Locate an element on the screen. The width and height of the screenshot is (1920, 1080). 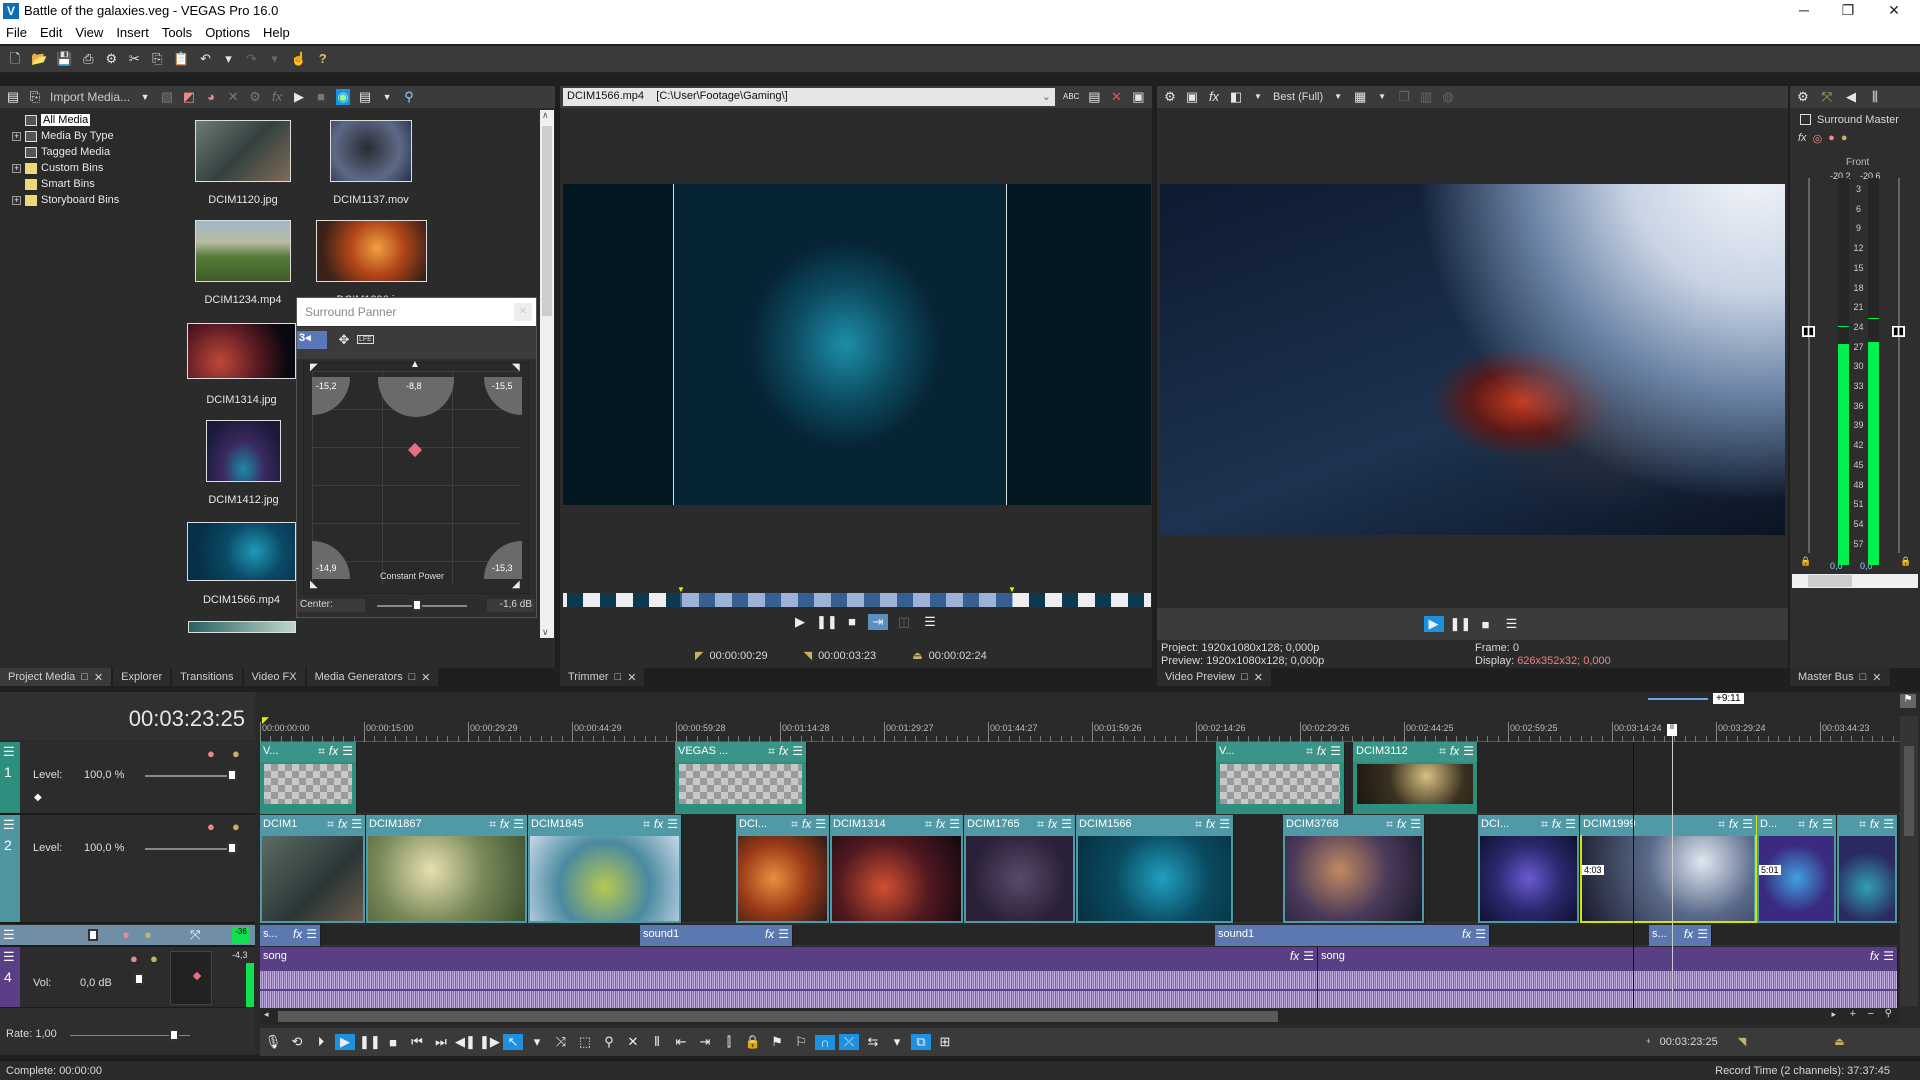
mute-icon: ● is located at coordinates (134, 958).